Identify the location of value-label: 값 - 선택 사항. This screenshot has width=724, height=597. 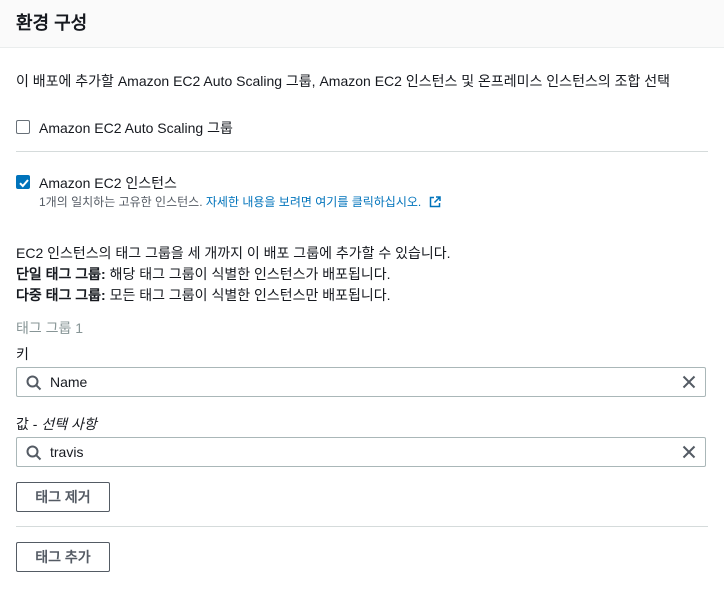
(56, 424).